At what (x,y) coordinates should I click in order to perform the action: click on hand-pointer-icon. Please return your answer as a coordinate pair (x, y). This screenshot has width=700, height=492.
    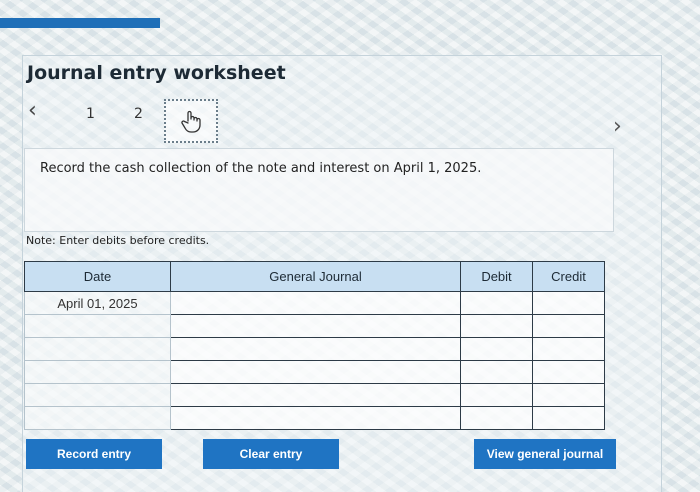
    Looking at the image, I should click on (191, 121).